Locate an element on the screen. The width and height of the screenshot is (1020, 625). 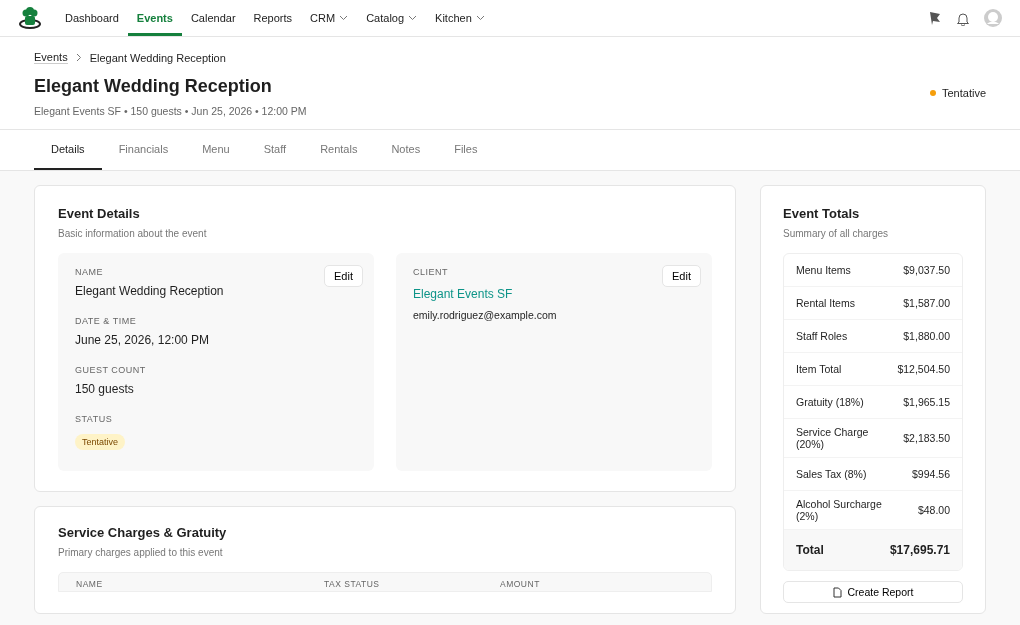
total-amount: $12,504.50 is located at coordinates (923, 369).